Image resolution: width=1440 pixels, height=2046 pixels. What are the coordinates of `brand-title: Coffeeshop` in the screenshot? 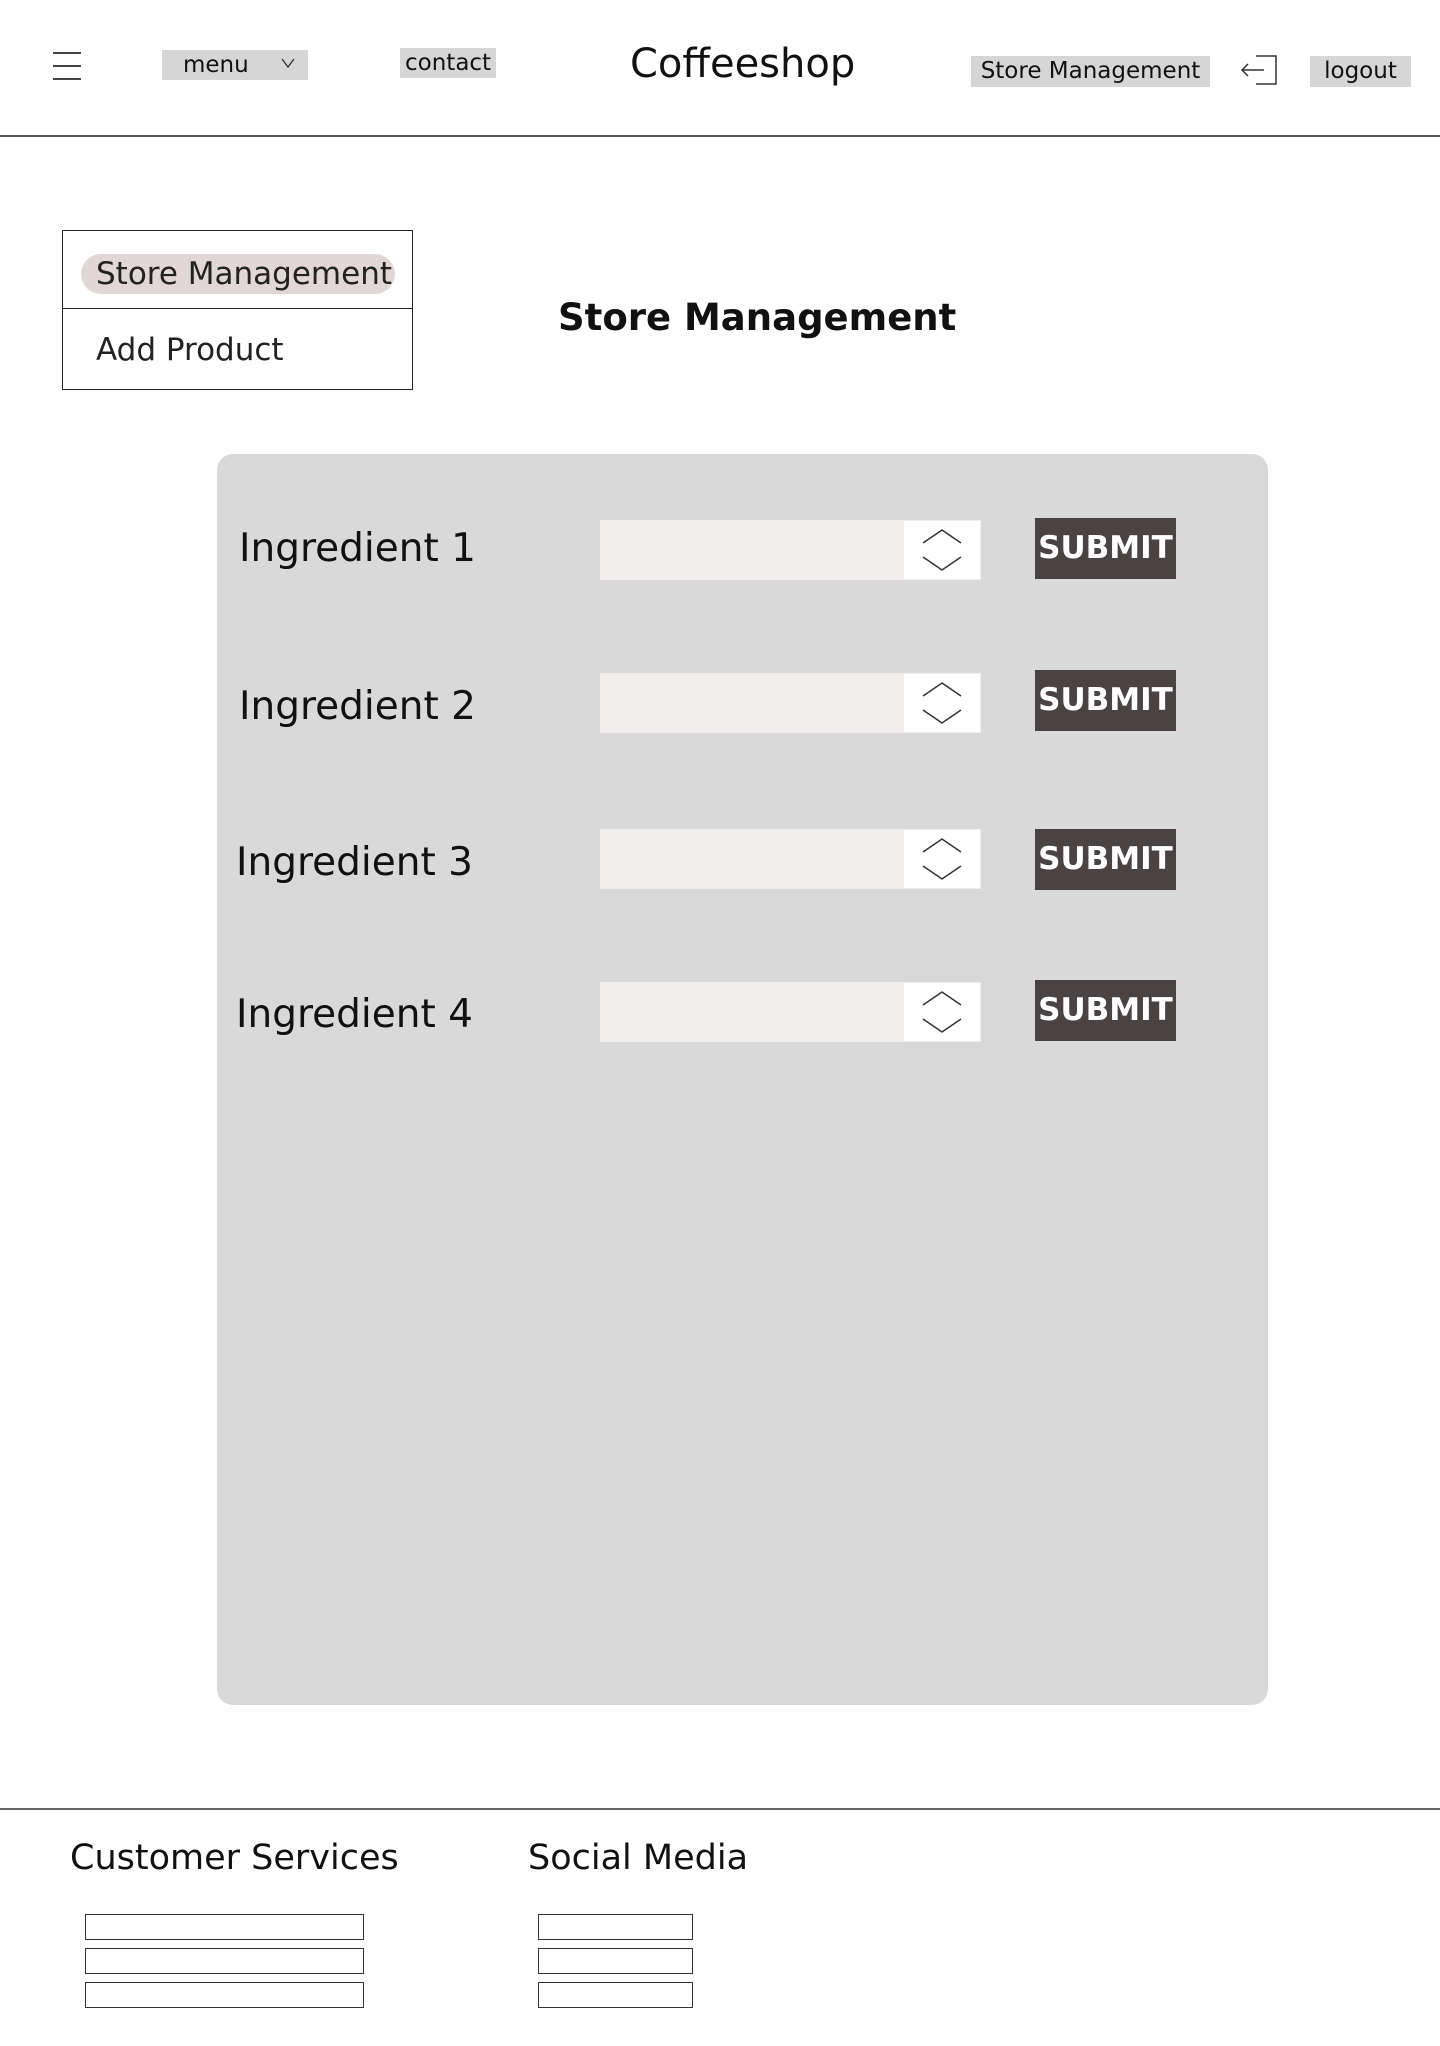 It's located at (743, 64).